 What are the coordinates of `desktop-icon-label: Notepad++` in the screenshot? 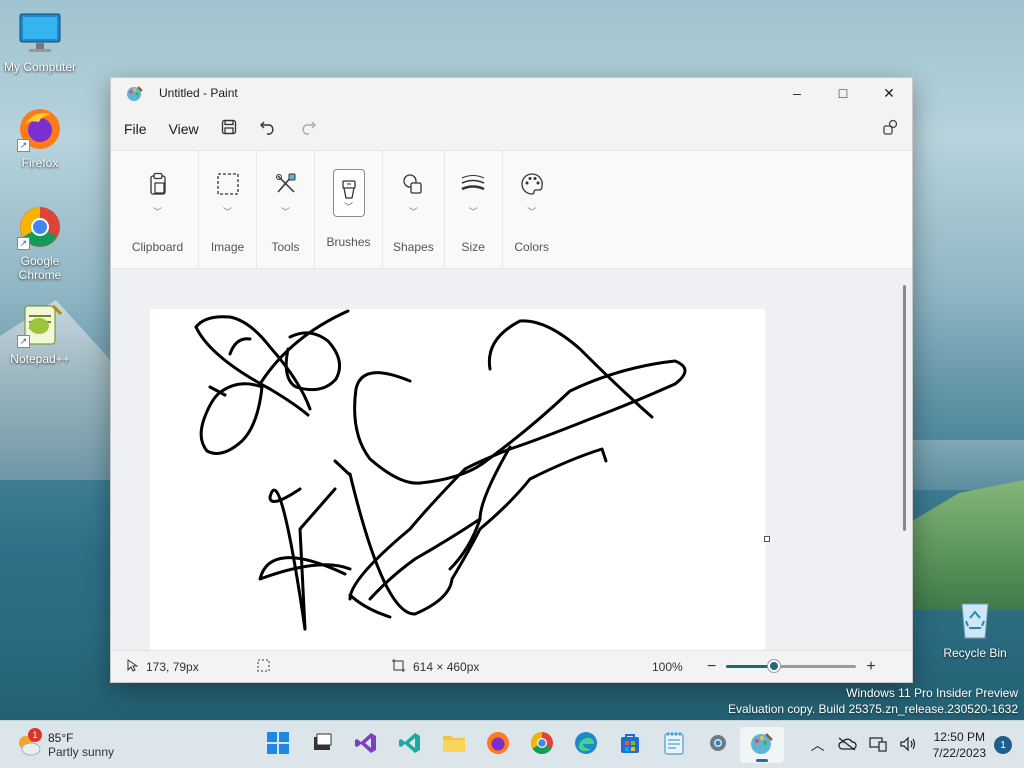 It's located at (40, 359).